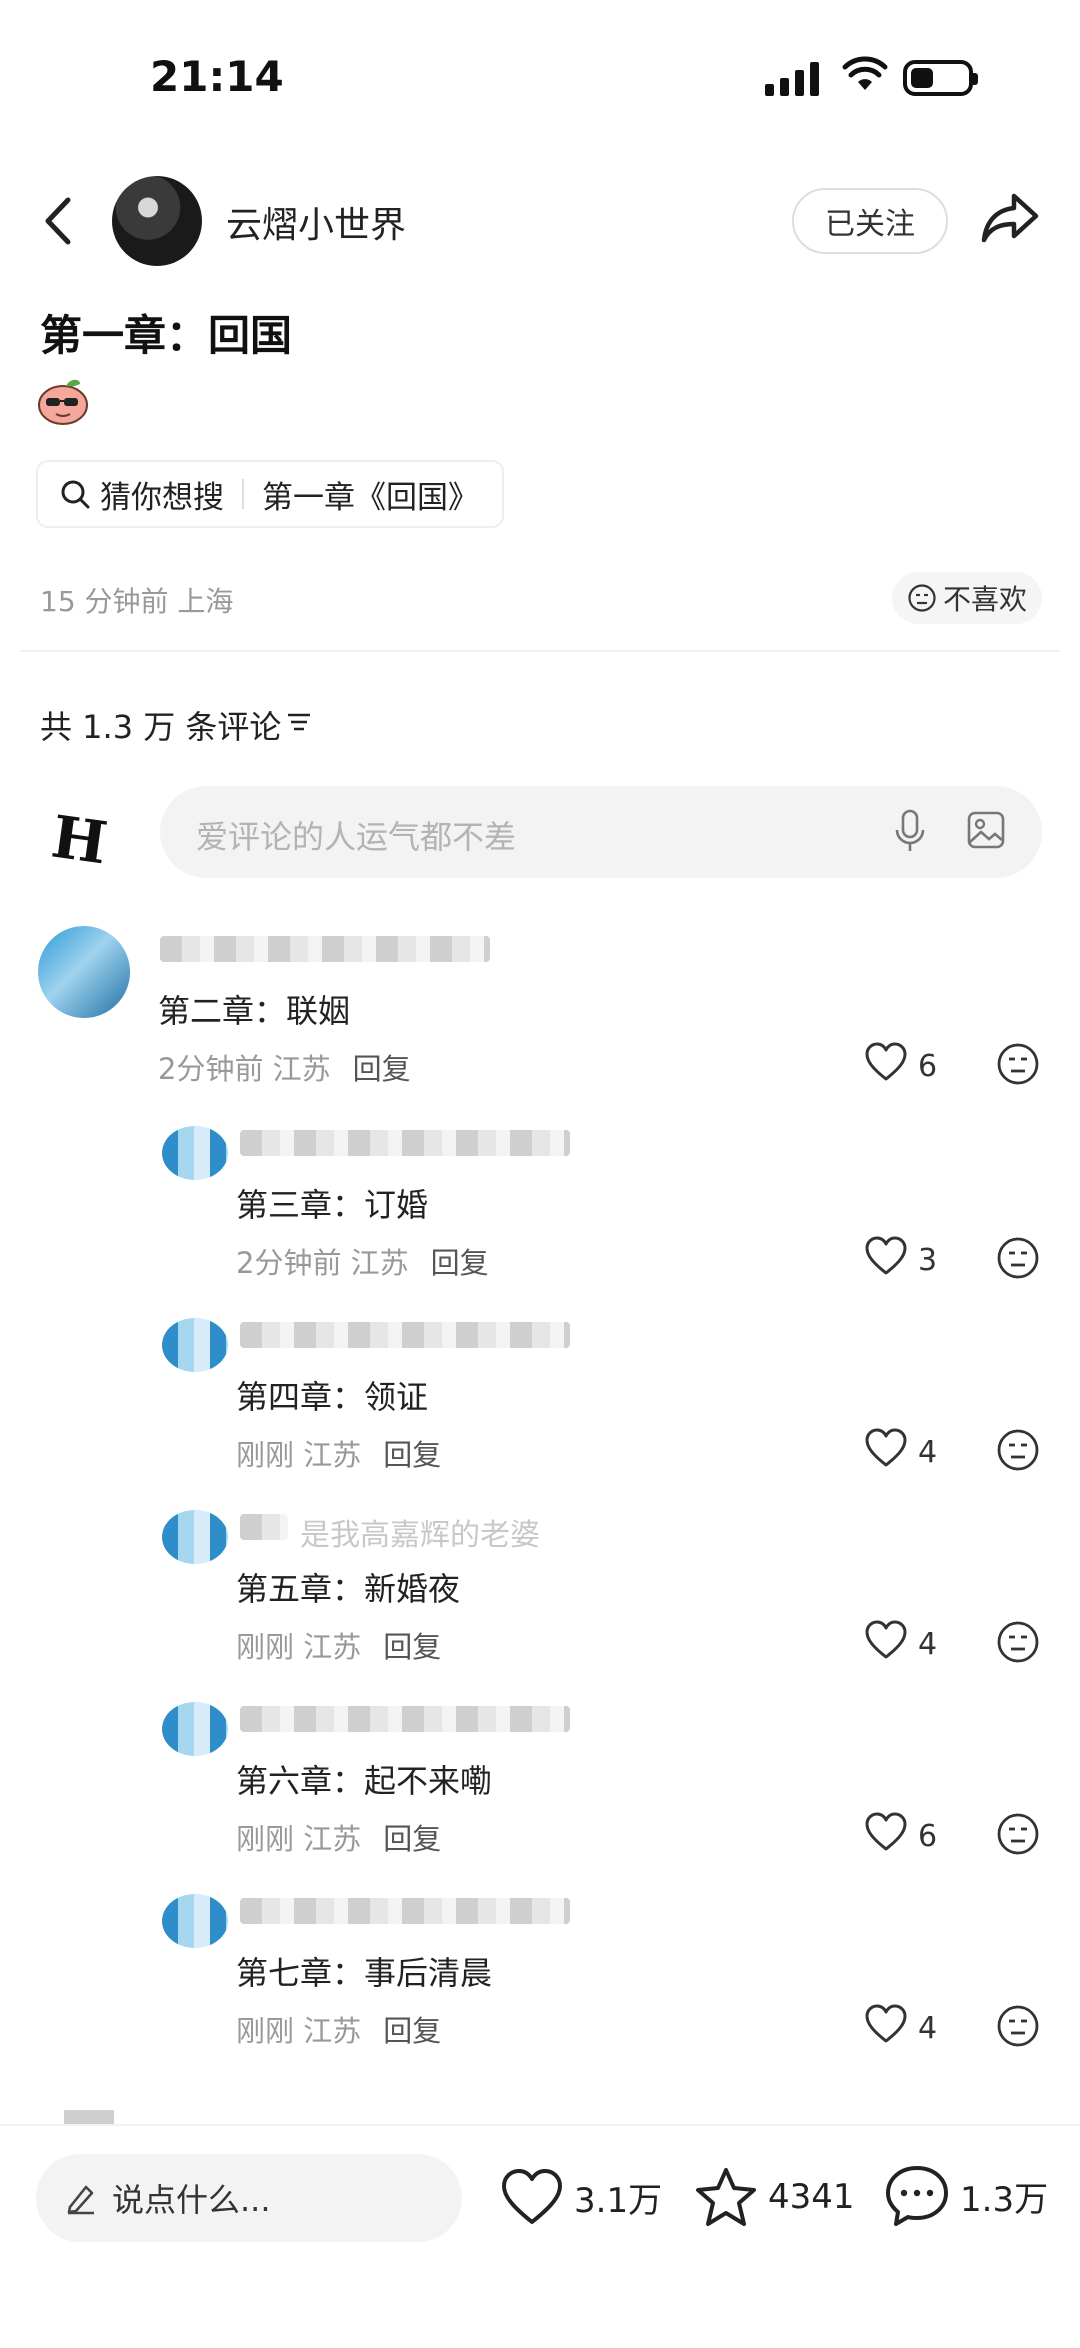  What do you see at coordinates (162, 497) in the screenshot?
I see `search-chip-prefix: 猜你想搜` at bounding box center [162, 497].